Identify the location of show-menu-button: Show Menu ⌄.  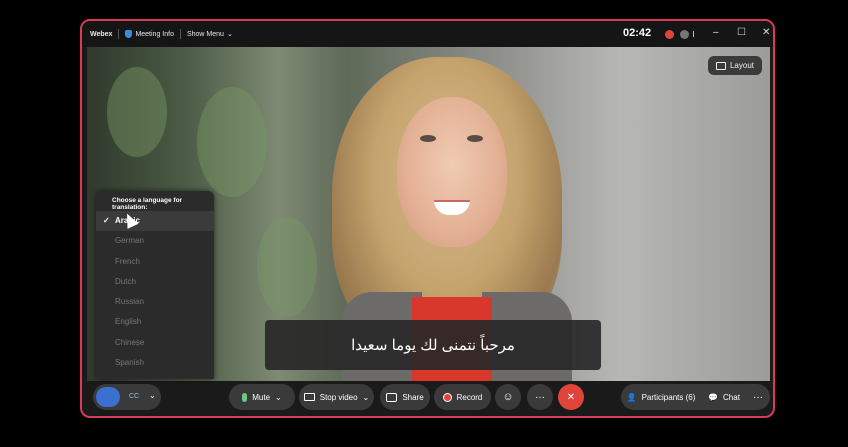
(209, 34).